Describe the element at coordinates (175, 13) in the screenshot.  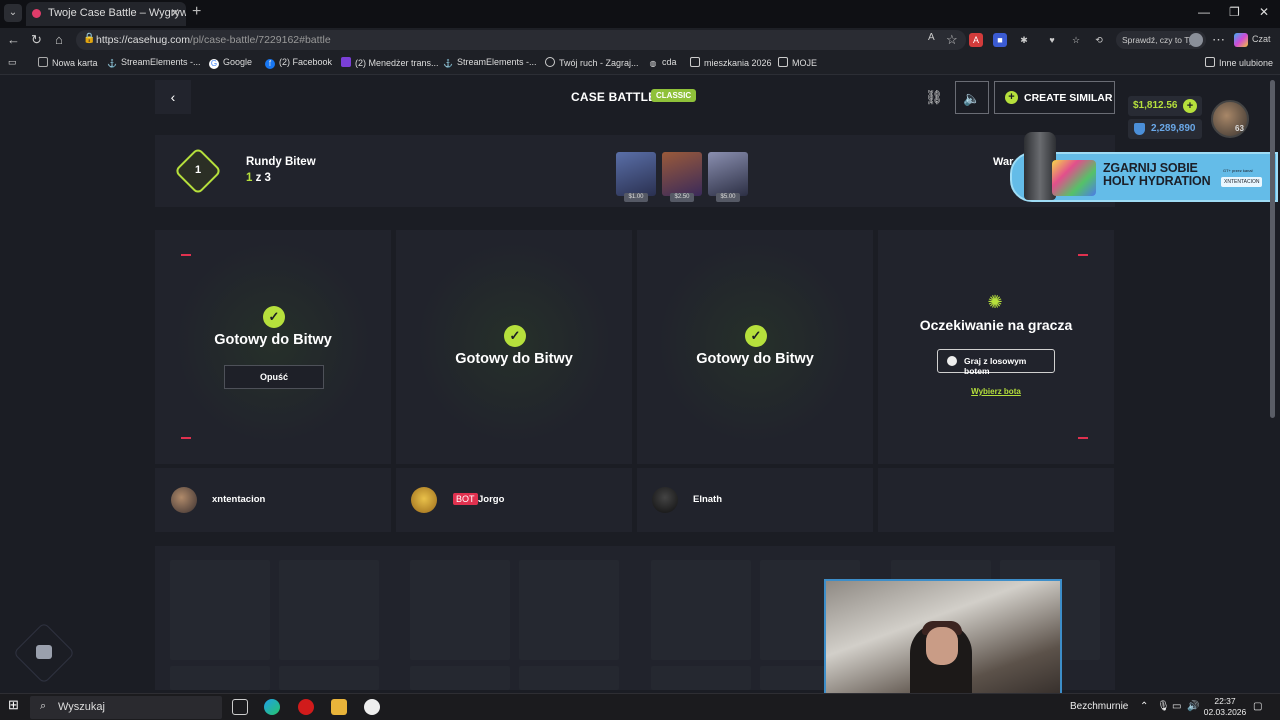
I see `close-tab-icon: ✕` at that location.